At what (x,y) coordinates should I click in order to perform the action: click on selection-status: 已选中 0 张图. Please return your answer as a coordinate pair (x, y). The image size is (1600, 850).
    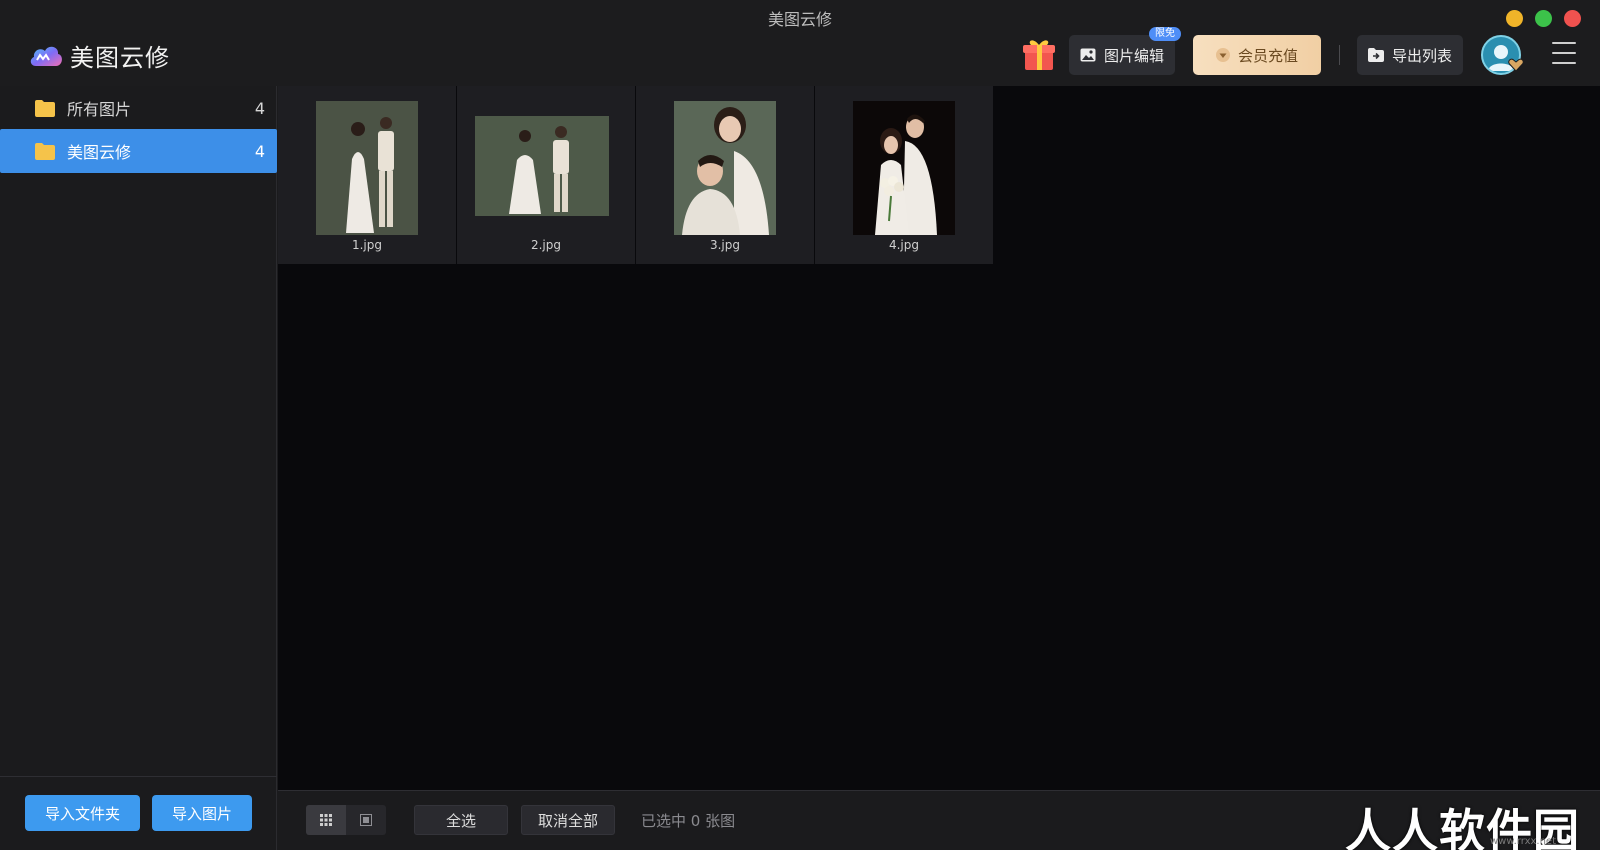
    Looking at the image, I should click on (688, 821).